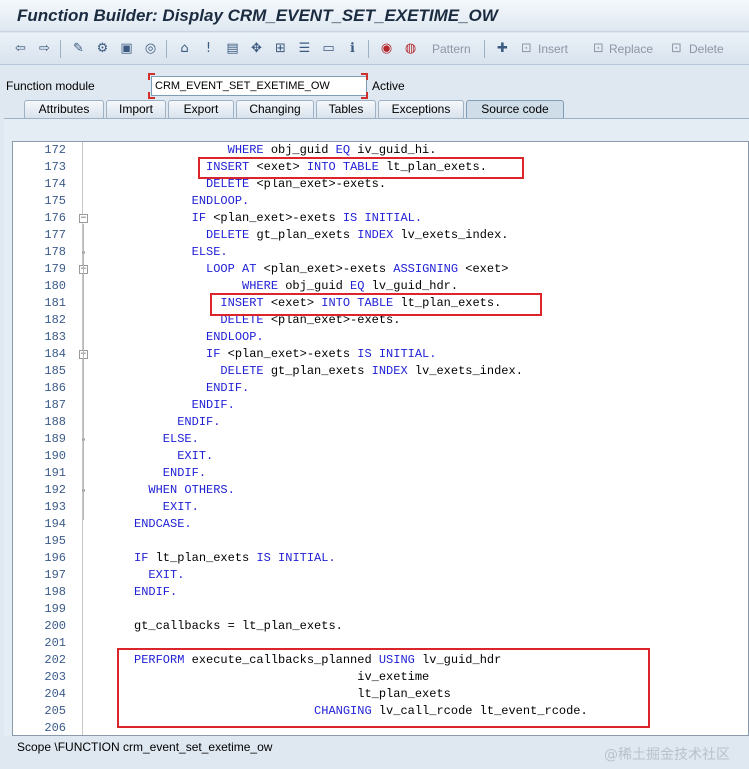 This screenshot has height=769, width=749. Describe the element at coordinates (55, 337) in the screenshot. I see `line-number: 183` at that location.